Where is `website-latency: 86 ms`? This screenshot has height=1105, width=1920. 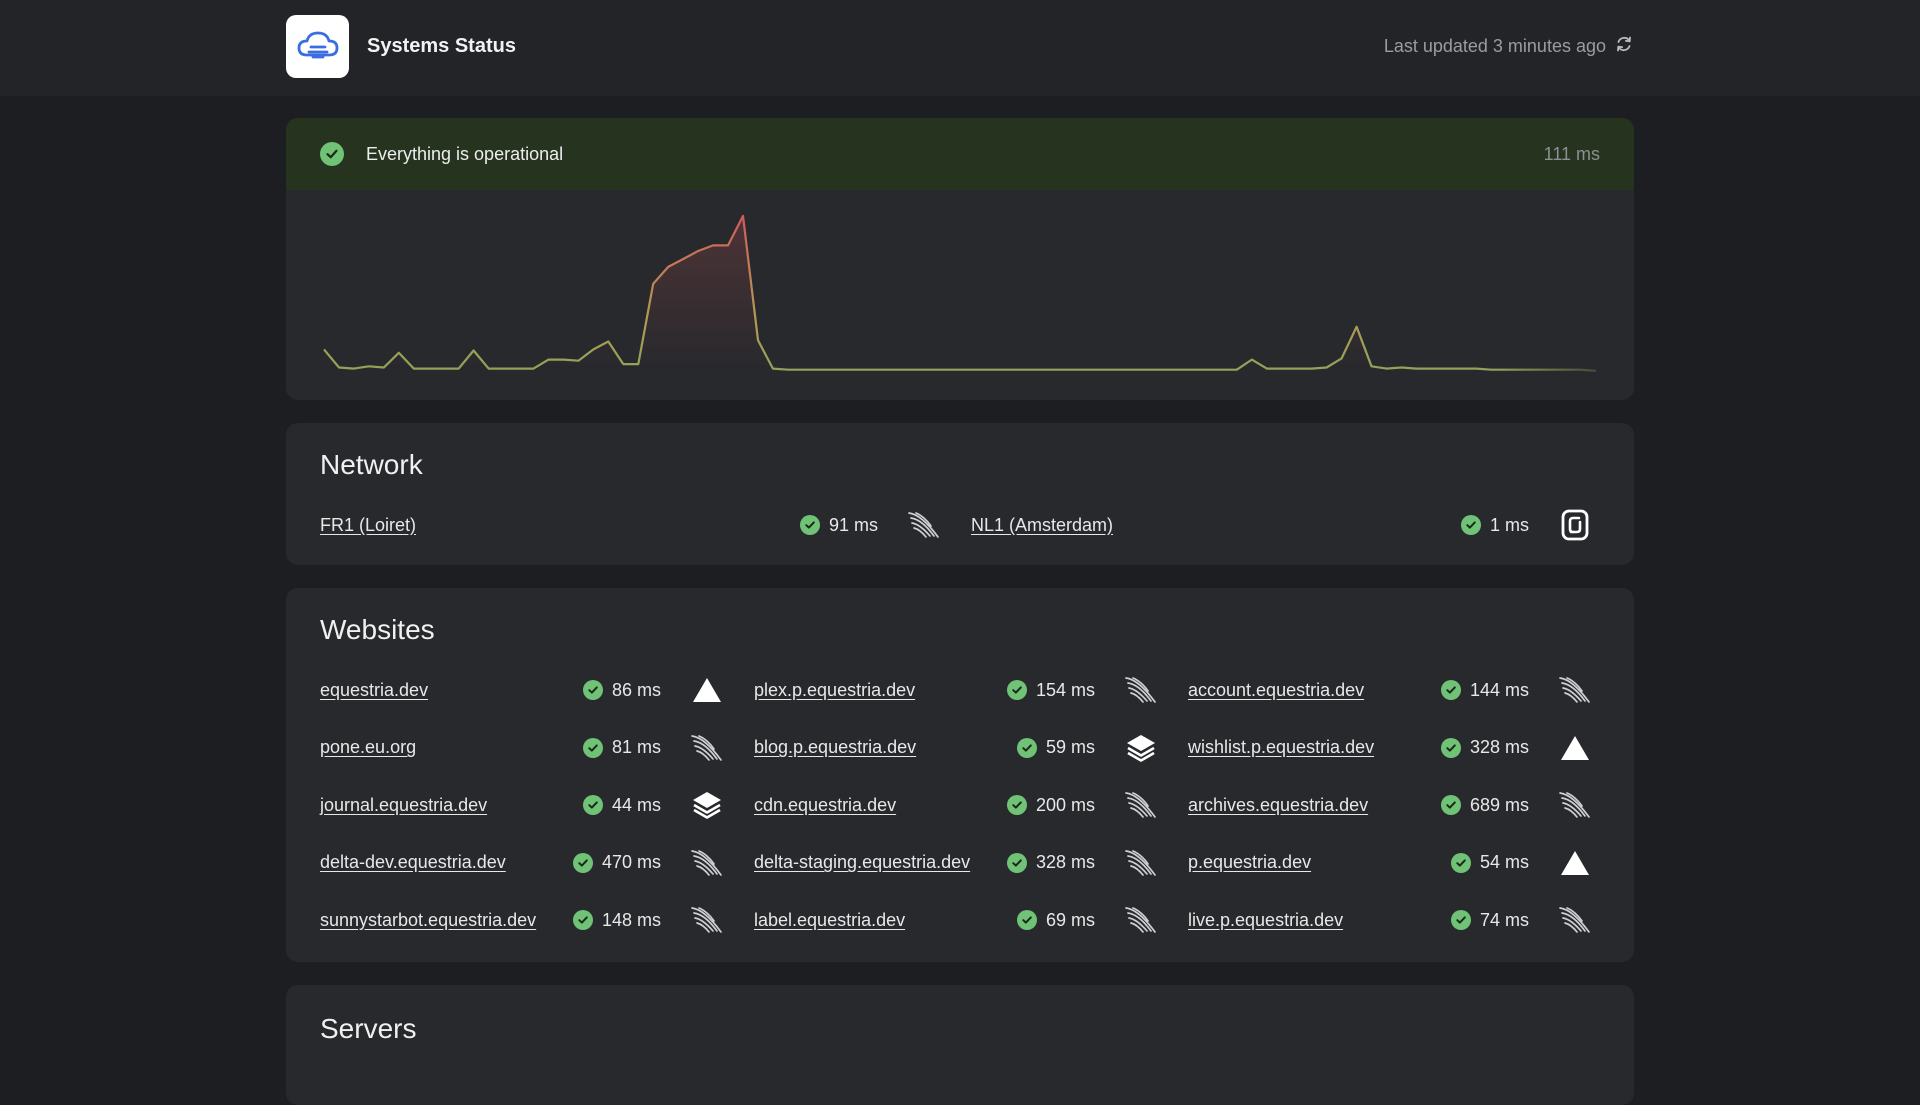 website-latency: 86 ms is located at coordinates (636, 689).